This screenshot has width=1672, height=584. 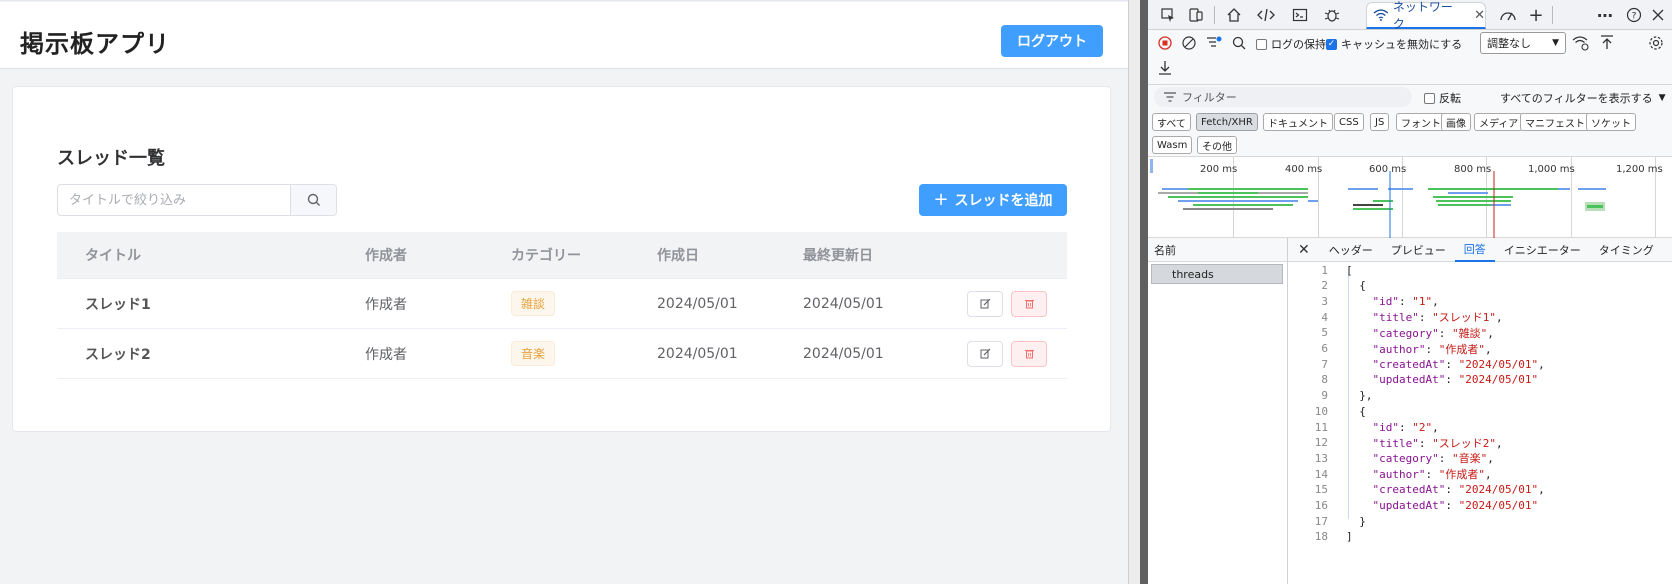 I want to click on pane-splitter, so click(x=1134, y=292).